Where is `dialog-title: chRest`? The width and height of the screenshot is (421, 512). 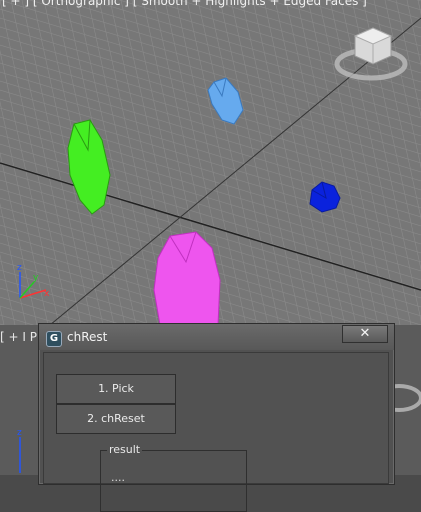 dialog-title: chRest is located at coordinates (87, 337).